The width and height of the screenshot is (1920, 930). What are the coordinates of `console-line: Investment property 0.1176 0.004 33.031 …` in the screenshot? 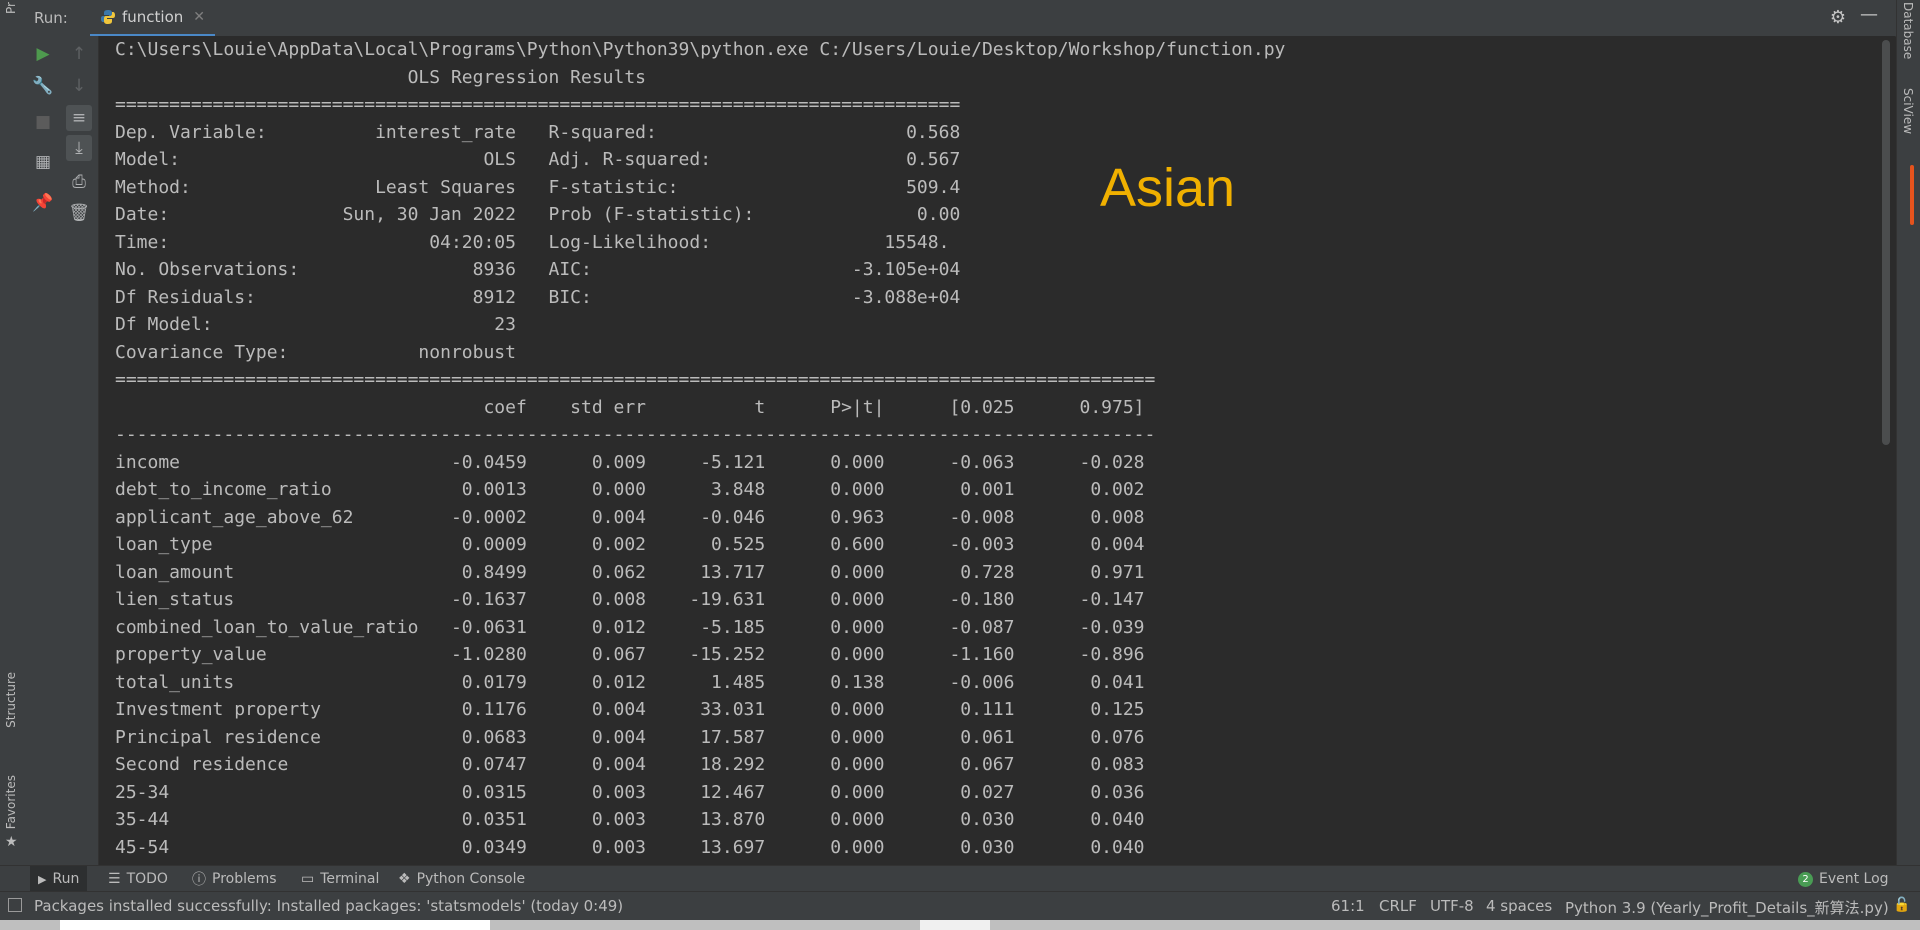 It's located at (630, 709).